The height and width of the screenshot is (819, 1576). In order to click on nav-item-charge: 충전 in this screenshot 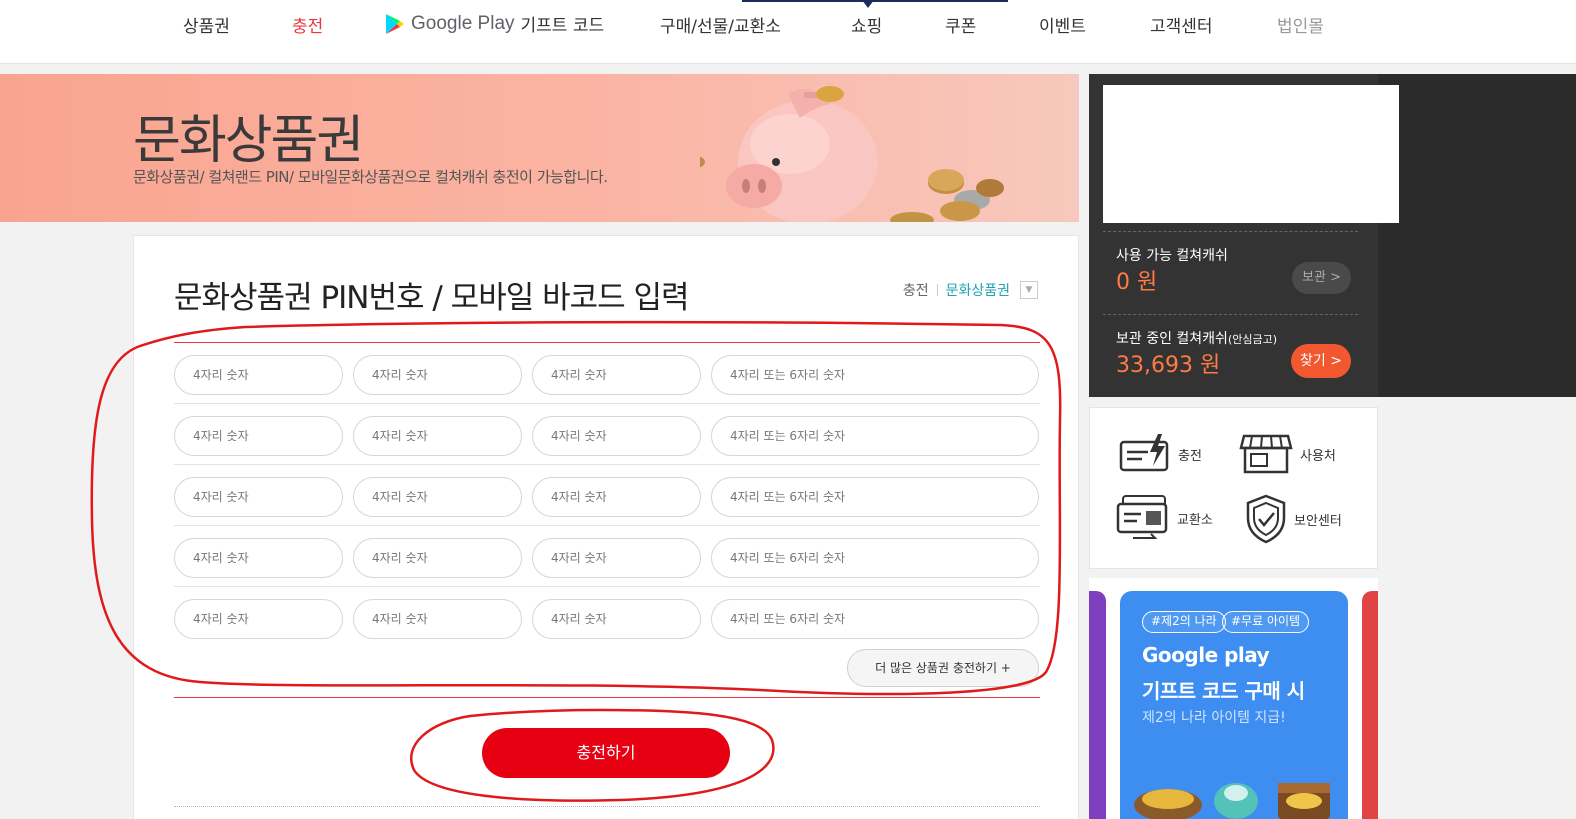, I will do `click(307, 24)`.